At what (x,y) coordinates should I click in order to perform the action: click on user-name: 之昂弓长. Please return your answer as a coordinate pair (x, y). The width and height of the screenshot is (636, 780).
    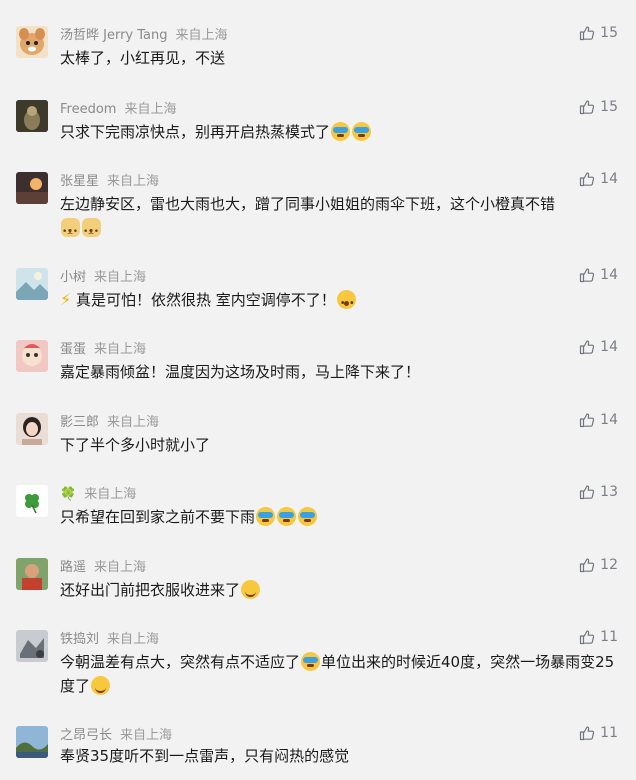
    Looking at the image, I should click on (86, 735).